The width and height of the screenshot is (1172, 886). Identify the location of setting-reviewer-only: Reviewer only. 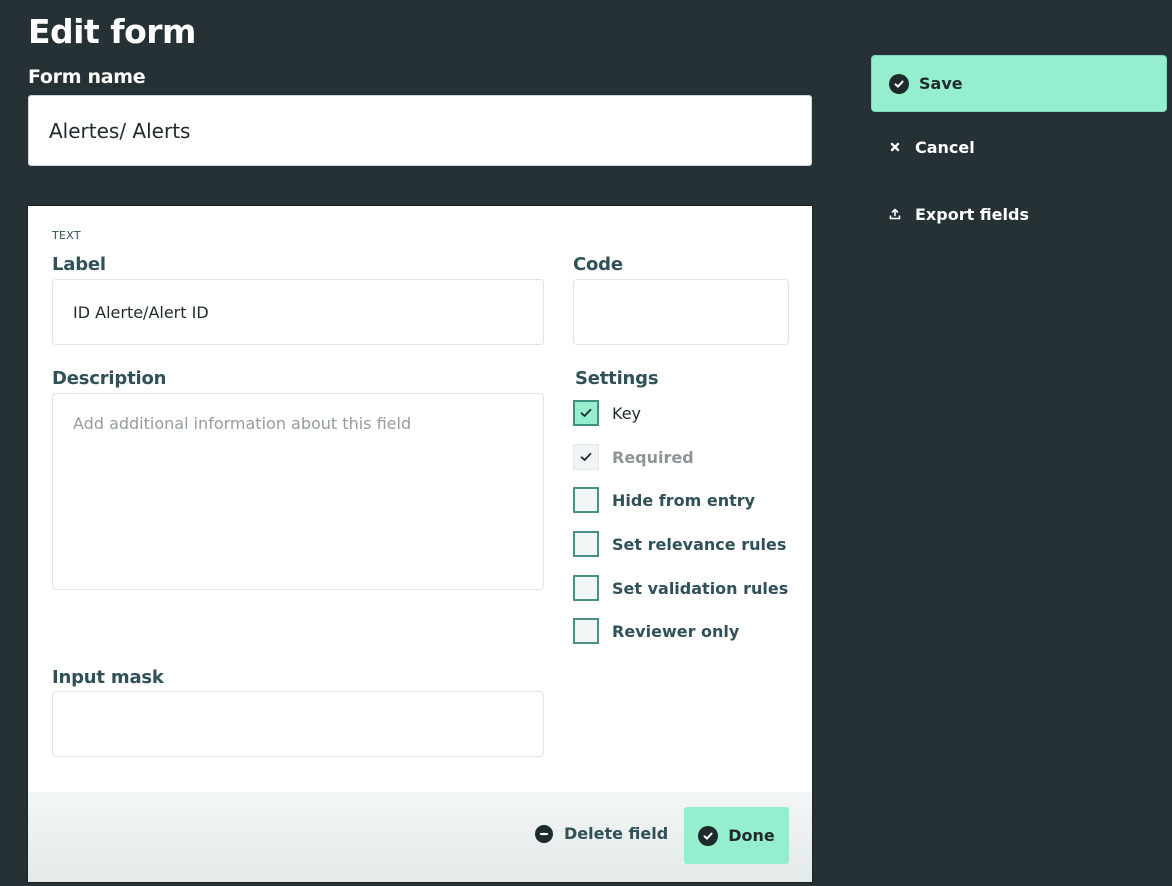
(656, 631).